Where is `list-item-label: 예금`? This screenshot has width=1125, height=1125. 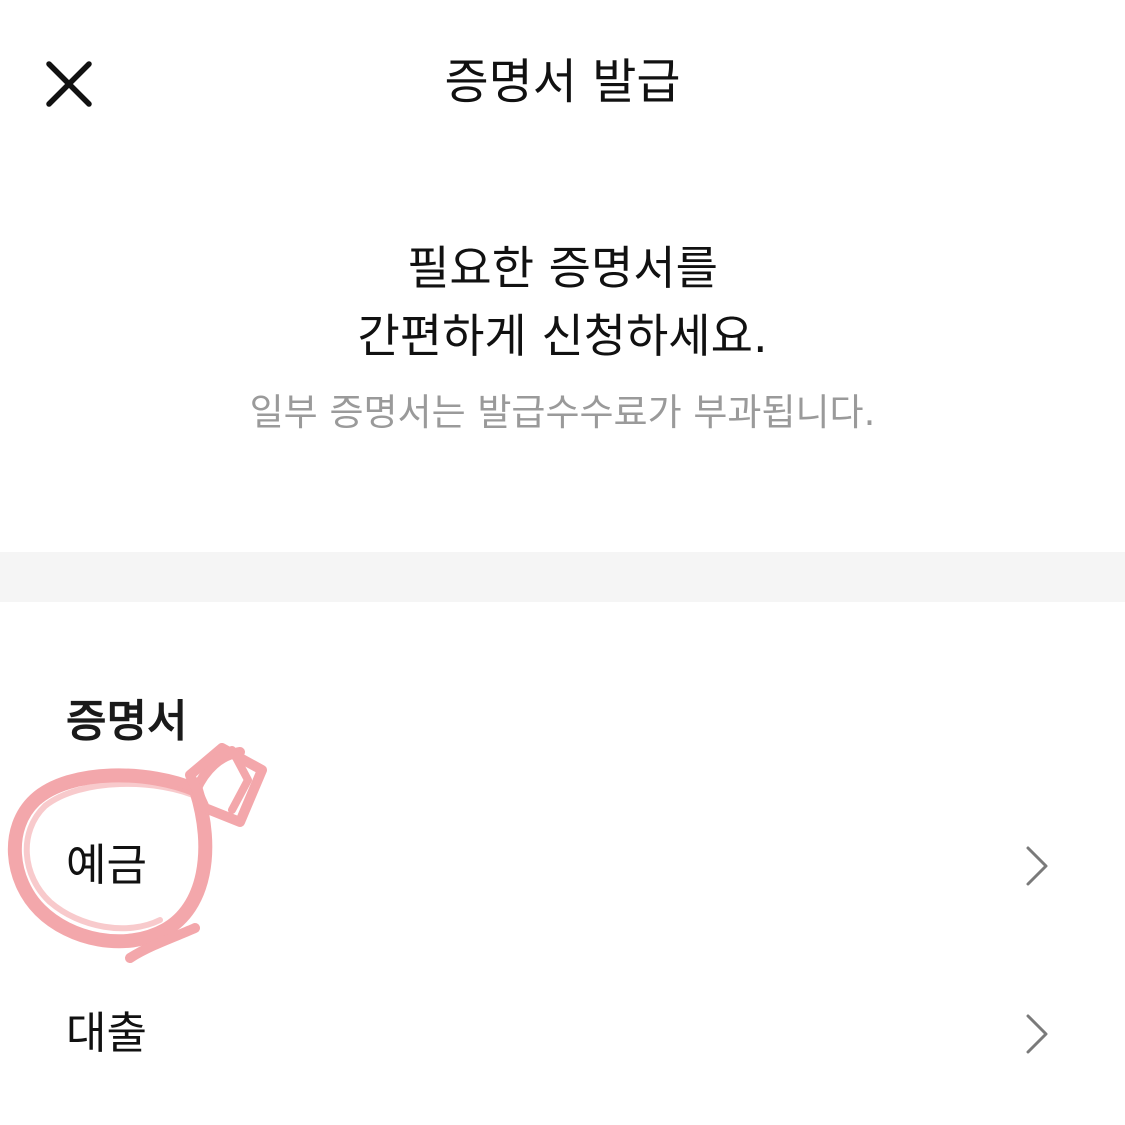 list-item-label: 예금 is located at coordinates (106, 865).